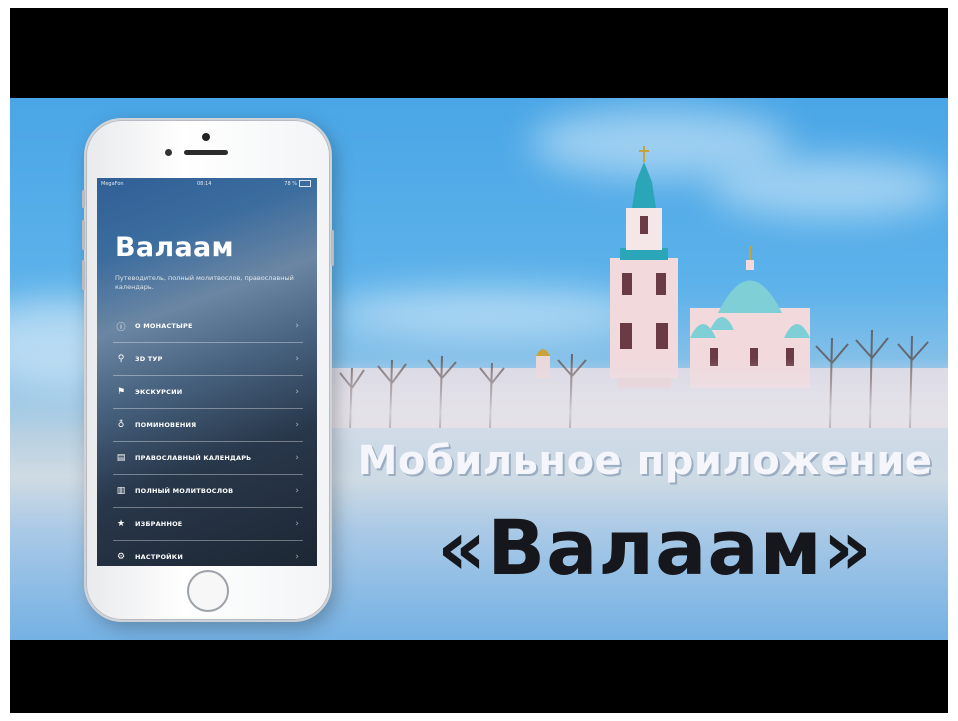 This screenshot has height=721, width=958. I want to click on battery-icon, so click(305, 183).